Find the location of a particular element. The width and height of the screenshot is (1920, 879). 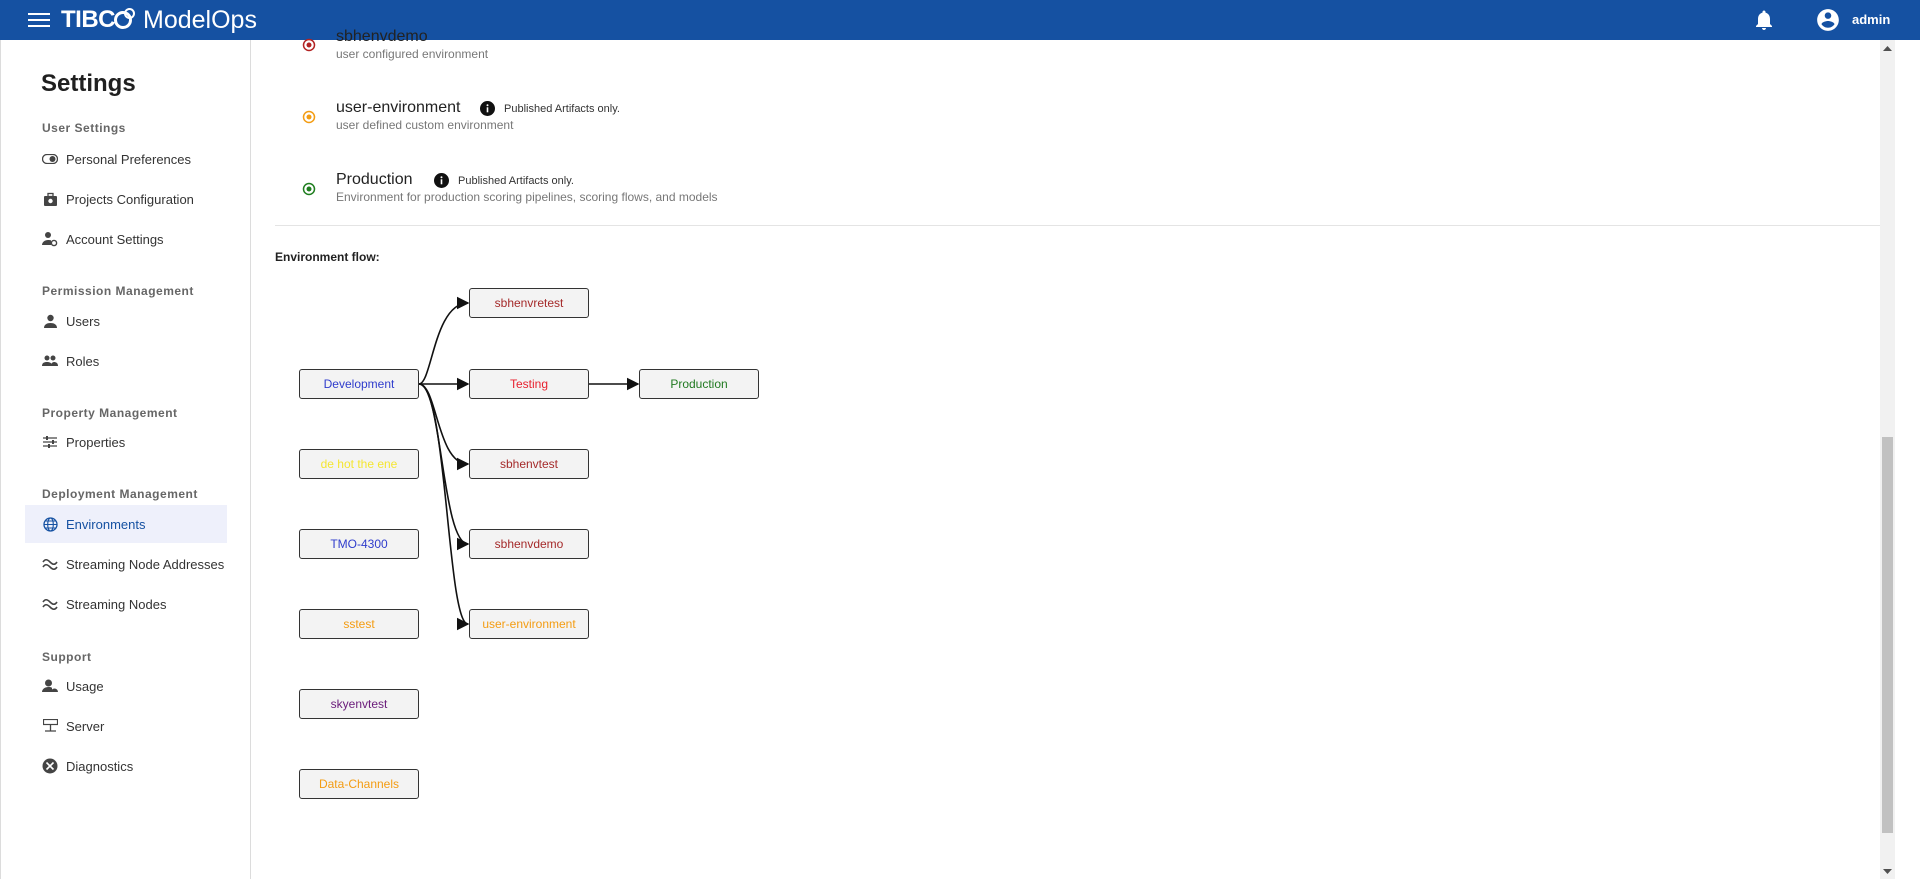

flow-node-development: Development is located at coordinates (359, 384).